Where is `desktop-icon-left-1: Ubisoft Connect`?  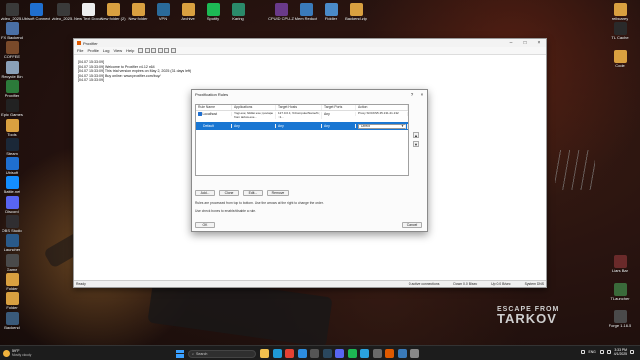
desktop-icon-left-1: Ubisoft Connect is located at coordinates (36, 12).